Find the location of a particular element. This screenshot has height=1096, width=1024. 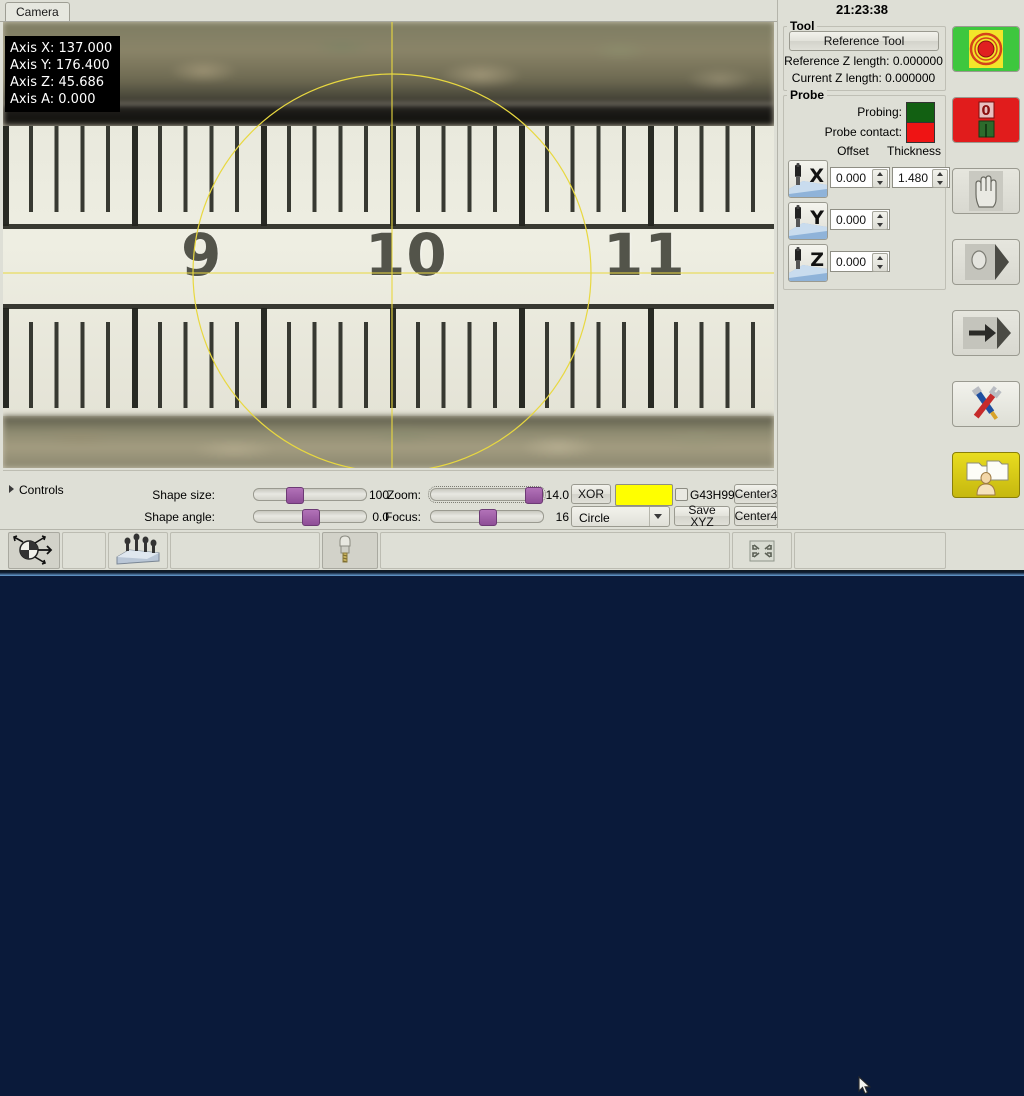

taskbar-fullscreen-button is located at coordinates (762, 550).